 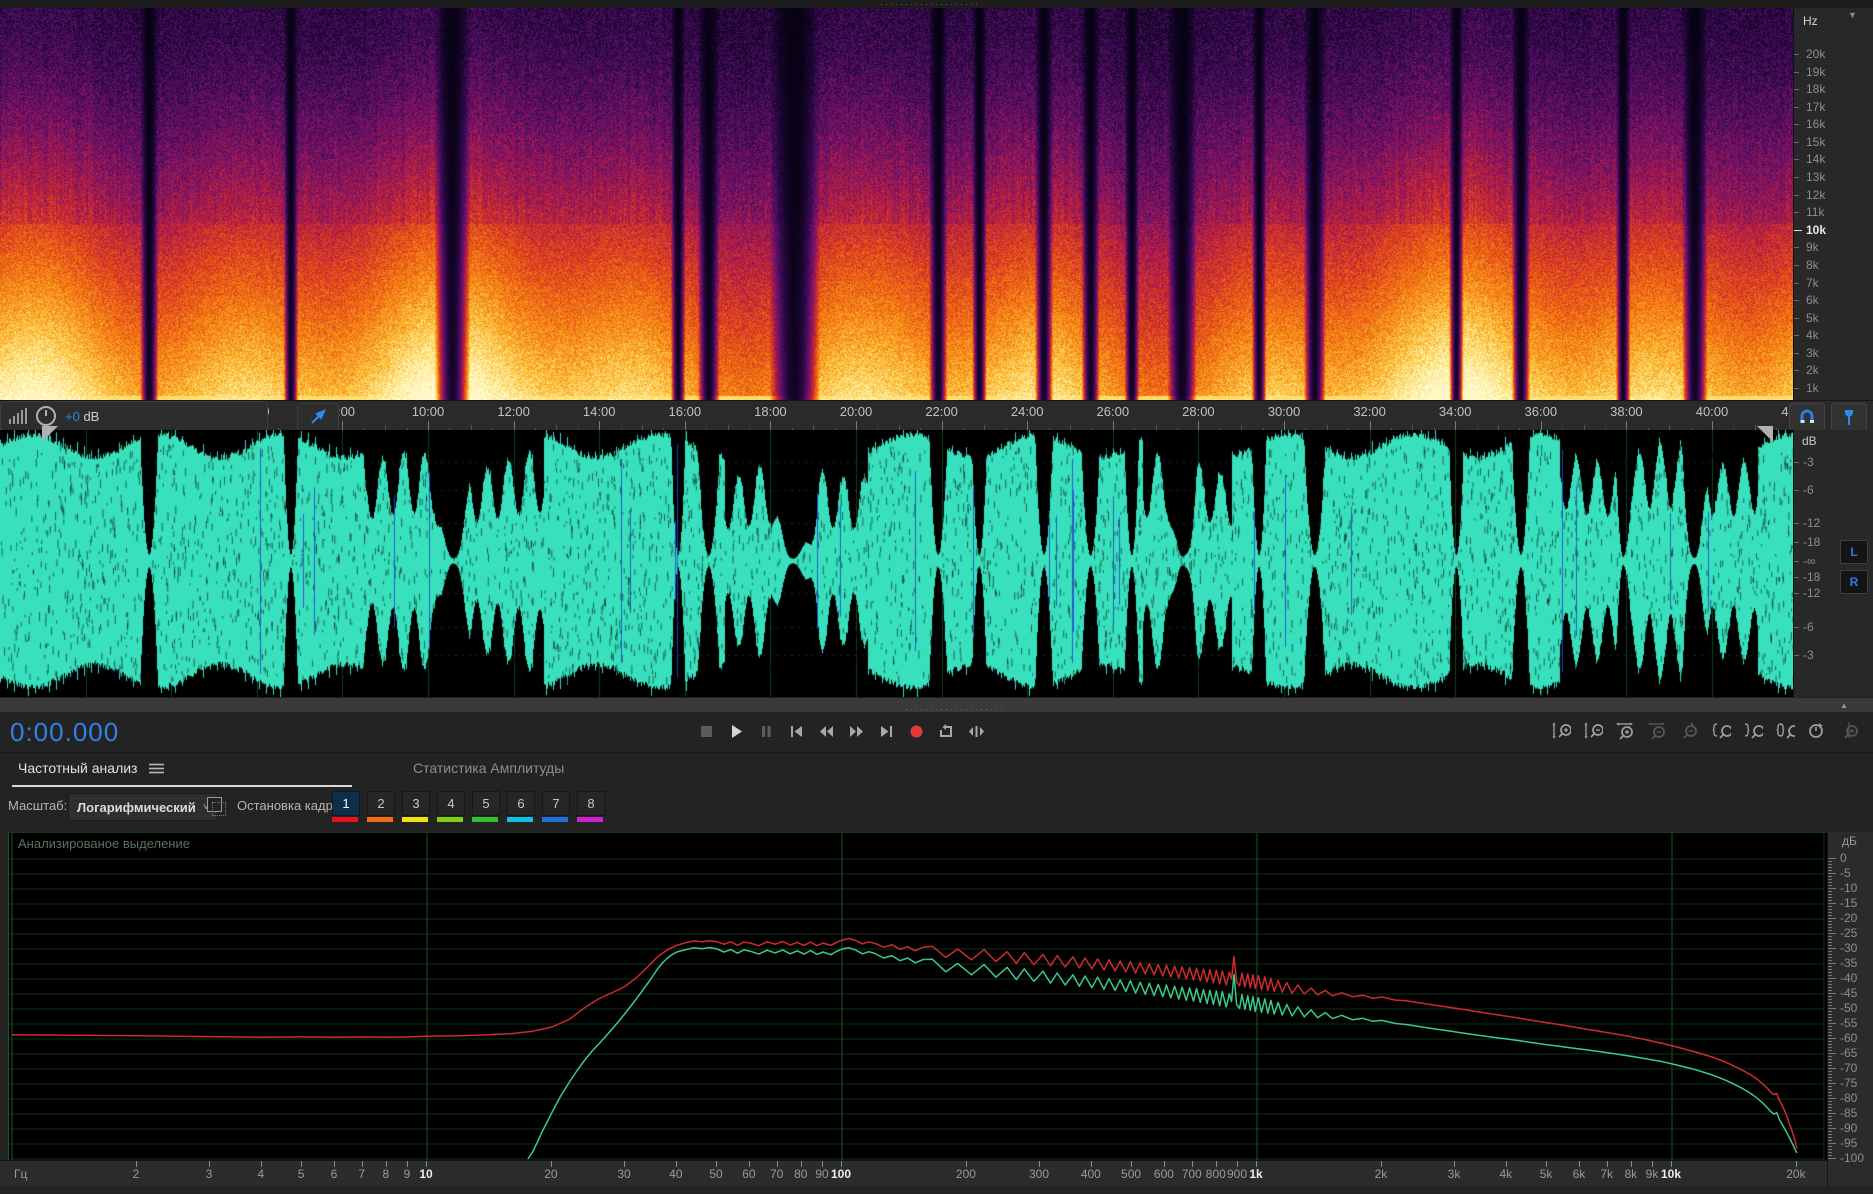 What do you see at coordinates (1657, 731) in the screenshot?
I see `zoom-out-horizontal-button` at bounding box center [1657, 731].